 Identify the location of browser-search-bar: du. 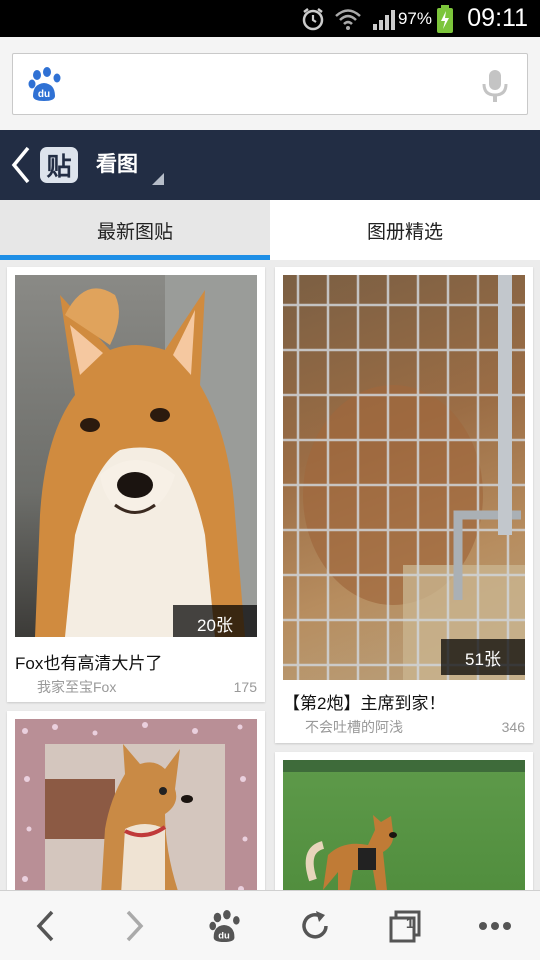
(270, 83).